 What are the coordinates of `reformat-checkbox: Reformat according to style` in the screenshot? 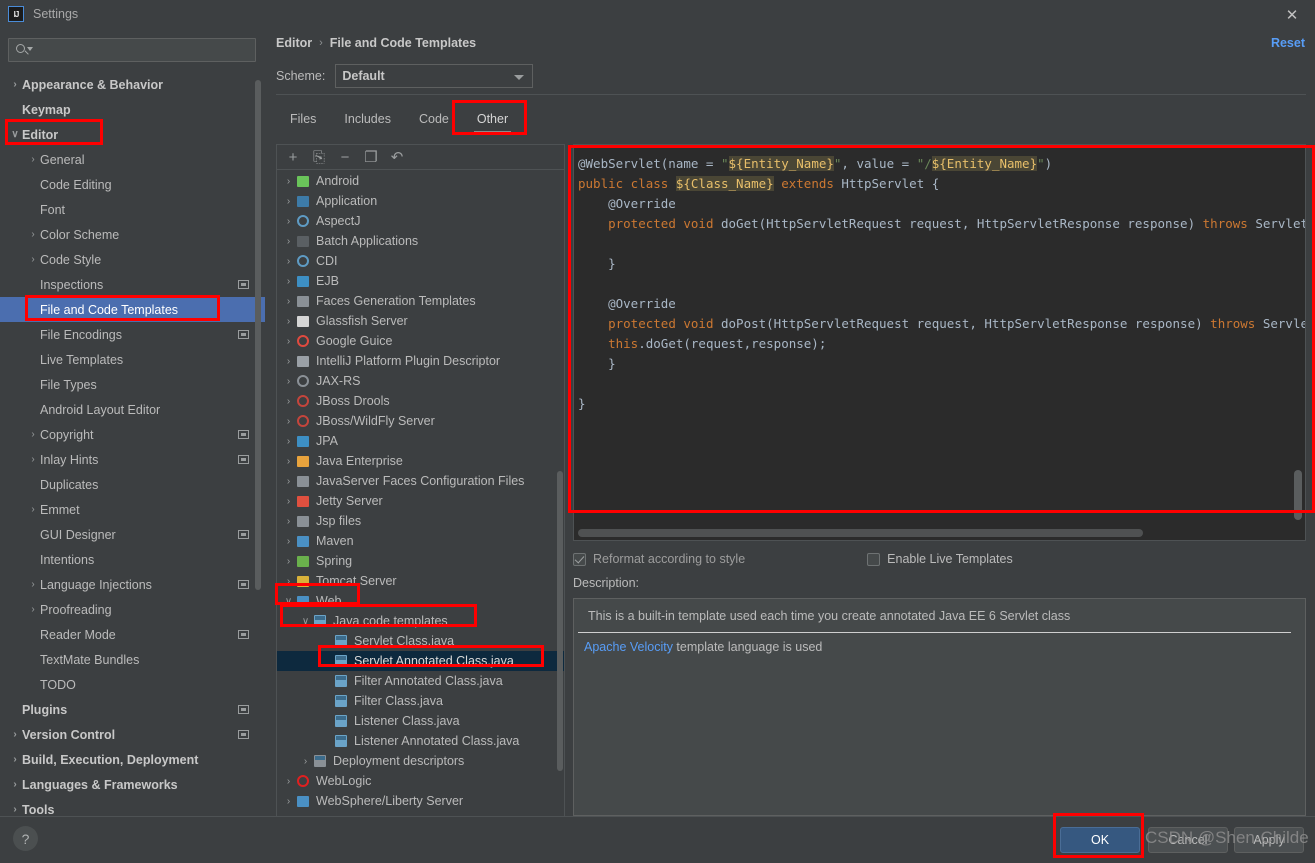 It's located at (659, 559).